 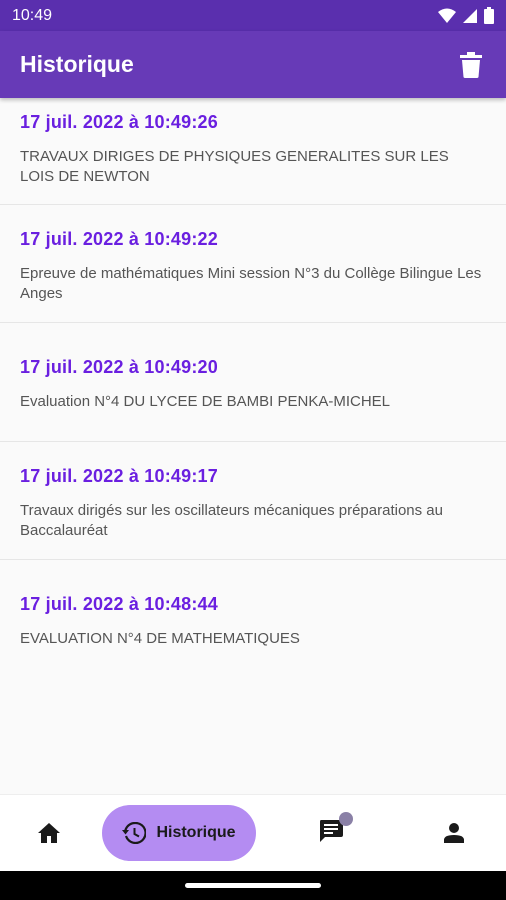 What do you see at coordinates (32, 15) in the screenshot?
I see `status-time: 10:49` at bounding box center [32, 15].